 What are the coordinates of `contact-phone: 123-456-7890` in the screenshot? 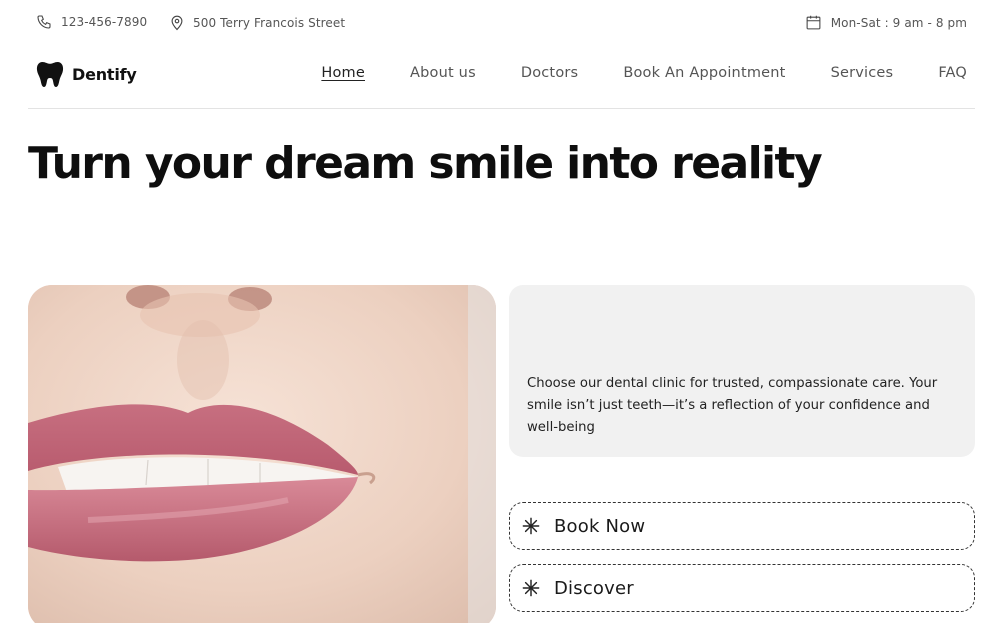 It's located at (91, 22).